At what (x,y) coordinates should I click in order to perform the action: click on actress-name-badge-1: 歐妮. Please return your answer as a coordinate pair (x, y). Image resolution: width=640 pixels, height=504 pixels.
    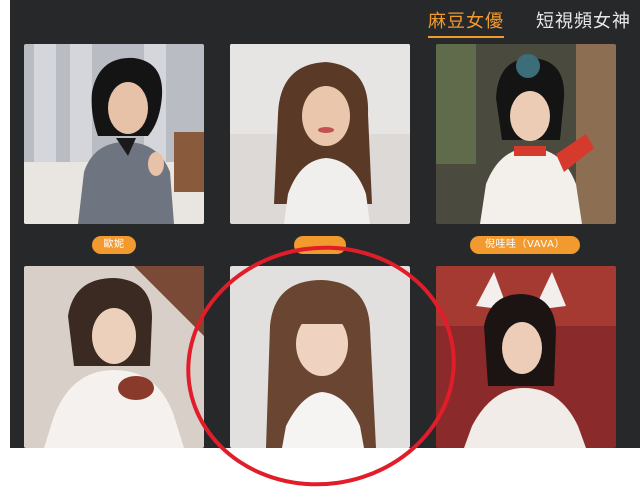
    Looking at the image, I should click on (114, 245).